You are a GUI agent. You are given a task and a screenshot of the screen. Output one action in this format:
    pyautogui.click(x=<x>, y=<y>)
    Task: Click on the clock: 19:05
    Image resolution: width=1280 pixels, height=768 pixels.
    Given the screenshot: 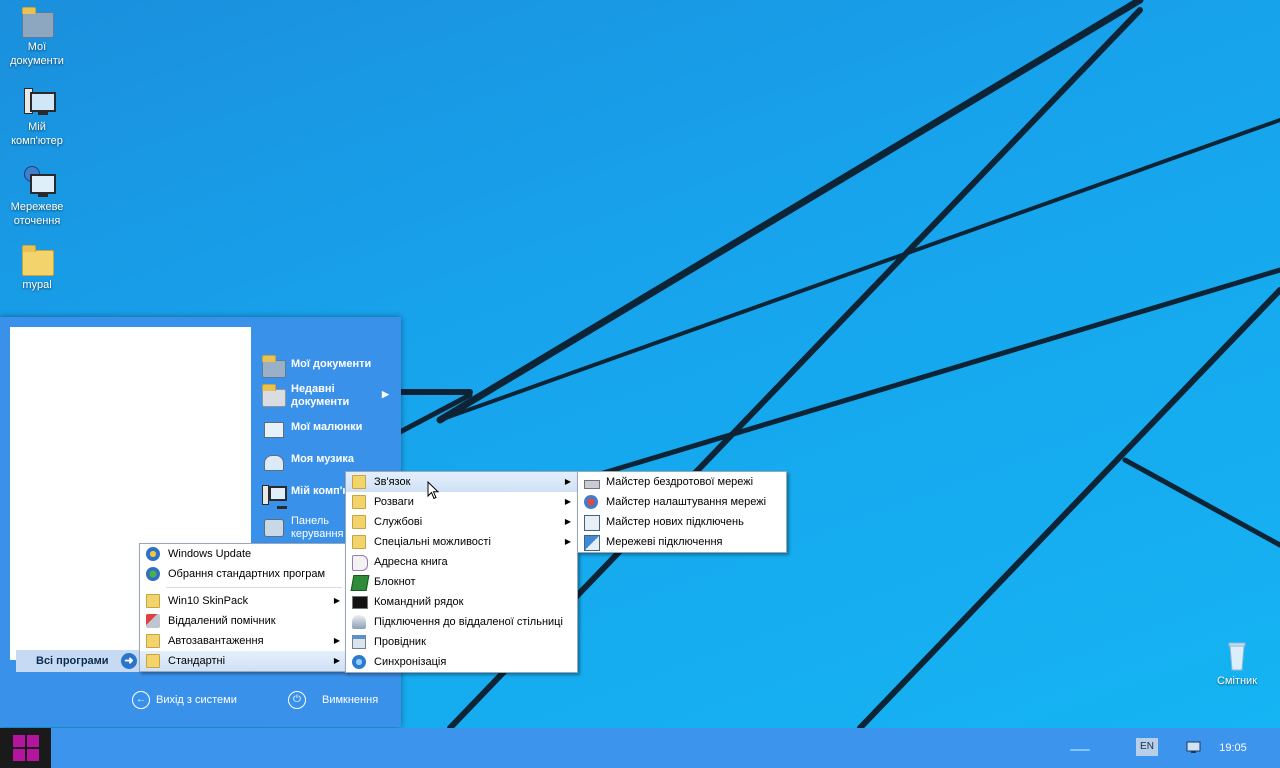 What is the action you would take?
    pyautogui.click(x=1233, y=748)
    